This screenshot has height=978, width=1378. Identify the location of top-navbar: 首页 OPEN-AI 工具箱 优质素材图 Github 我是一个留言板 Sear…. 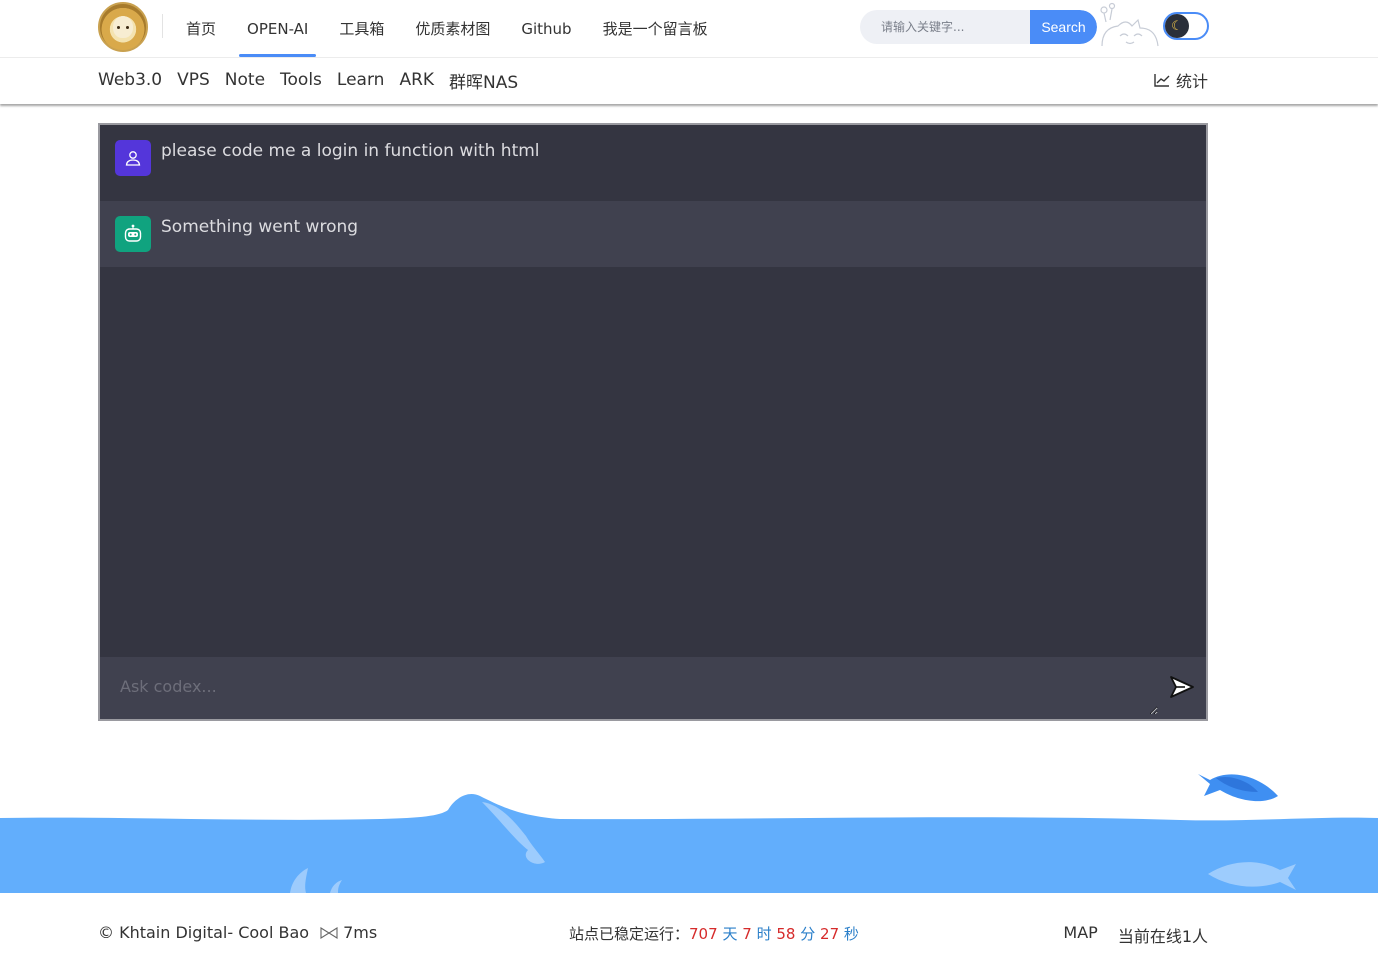
(689, 29).